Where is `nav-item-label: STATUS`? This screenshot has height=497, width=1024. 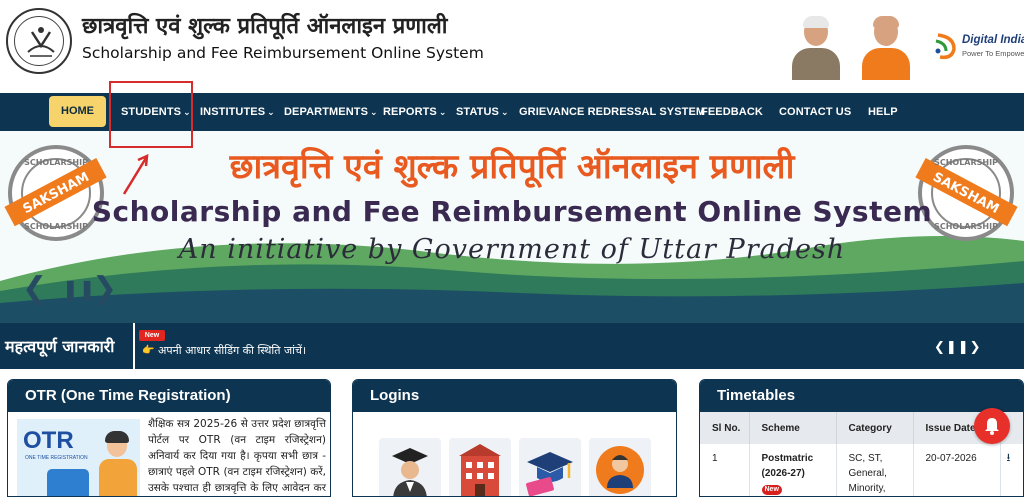 nav-item-label: STATUS is located at coordinates (477, 112).